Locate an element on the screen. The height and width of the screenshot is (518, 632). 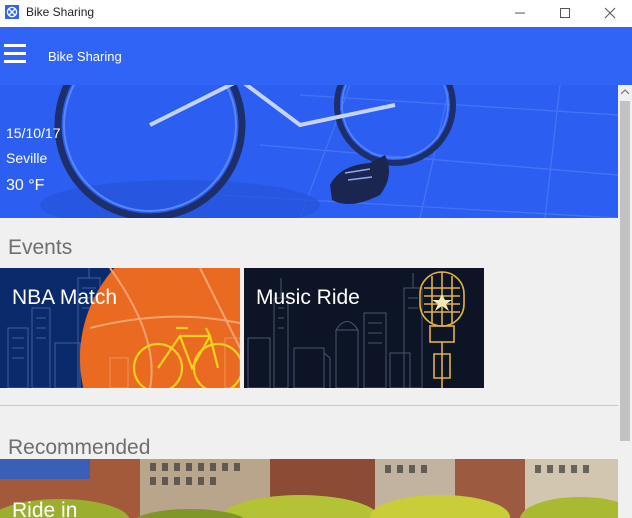
section-divider is located at coordinates (309, 405).